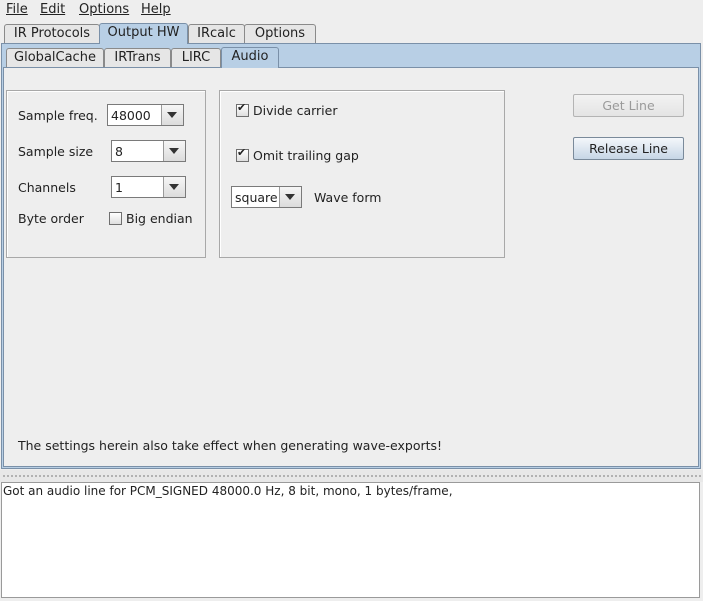 This screenshot has height=601, width=703. Describe the element at coordinates (159, 218) in the screenshot. I see `big-endian-label: Big endian` at that location.